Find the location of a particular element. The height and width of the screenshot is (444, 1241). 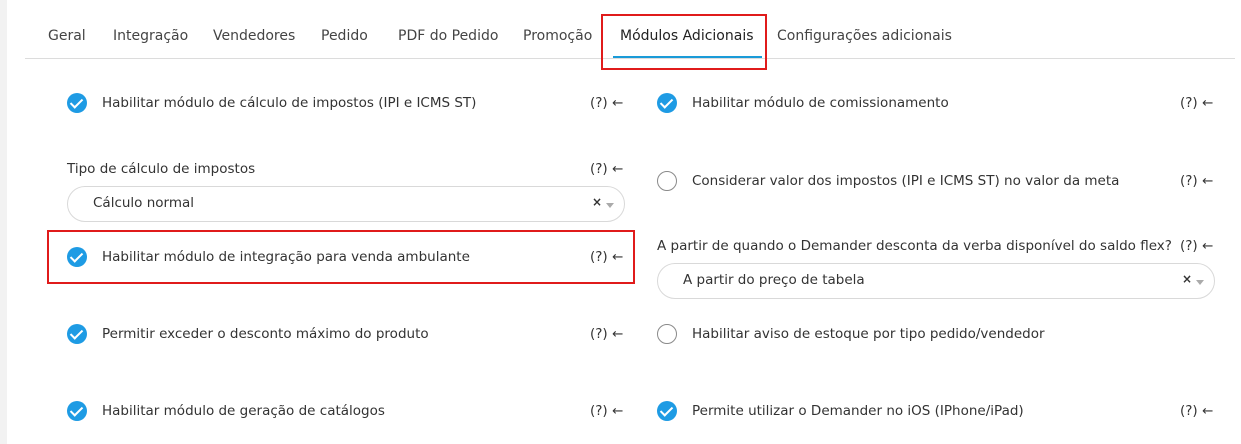

tipo-calculo-value: Cálculo normal is located at coordinates (144, 203).